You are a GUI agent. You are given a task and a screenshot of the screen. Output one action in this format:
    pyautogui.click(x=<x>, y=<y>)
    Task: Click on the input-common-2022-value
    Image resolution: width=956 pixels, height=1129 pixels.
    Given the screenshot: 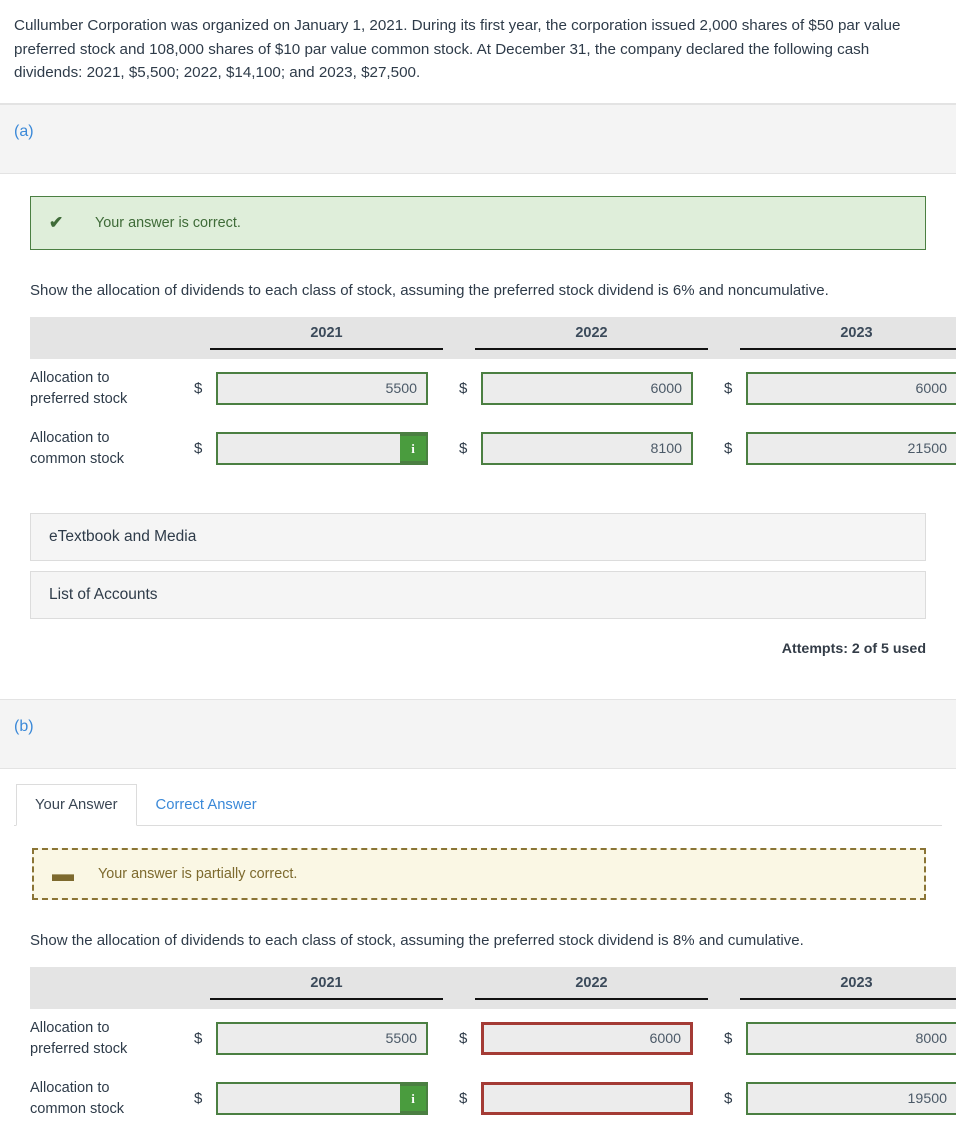 What is the action you would take?
    pyautogui.click(x=587, y=1099)
    